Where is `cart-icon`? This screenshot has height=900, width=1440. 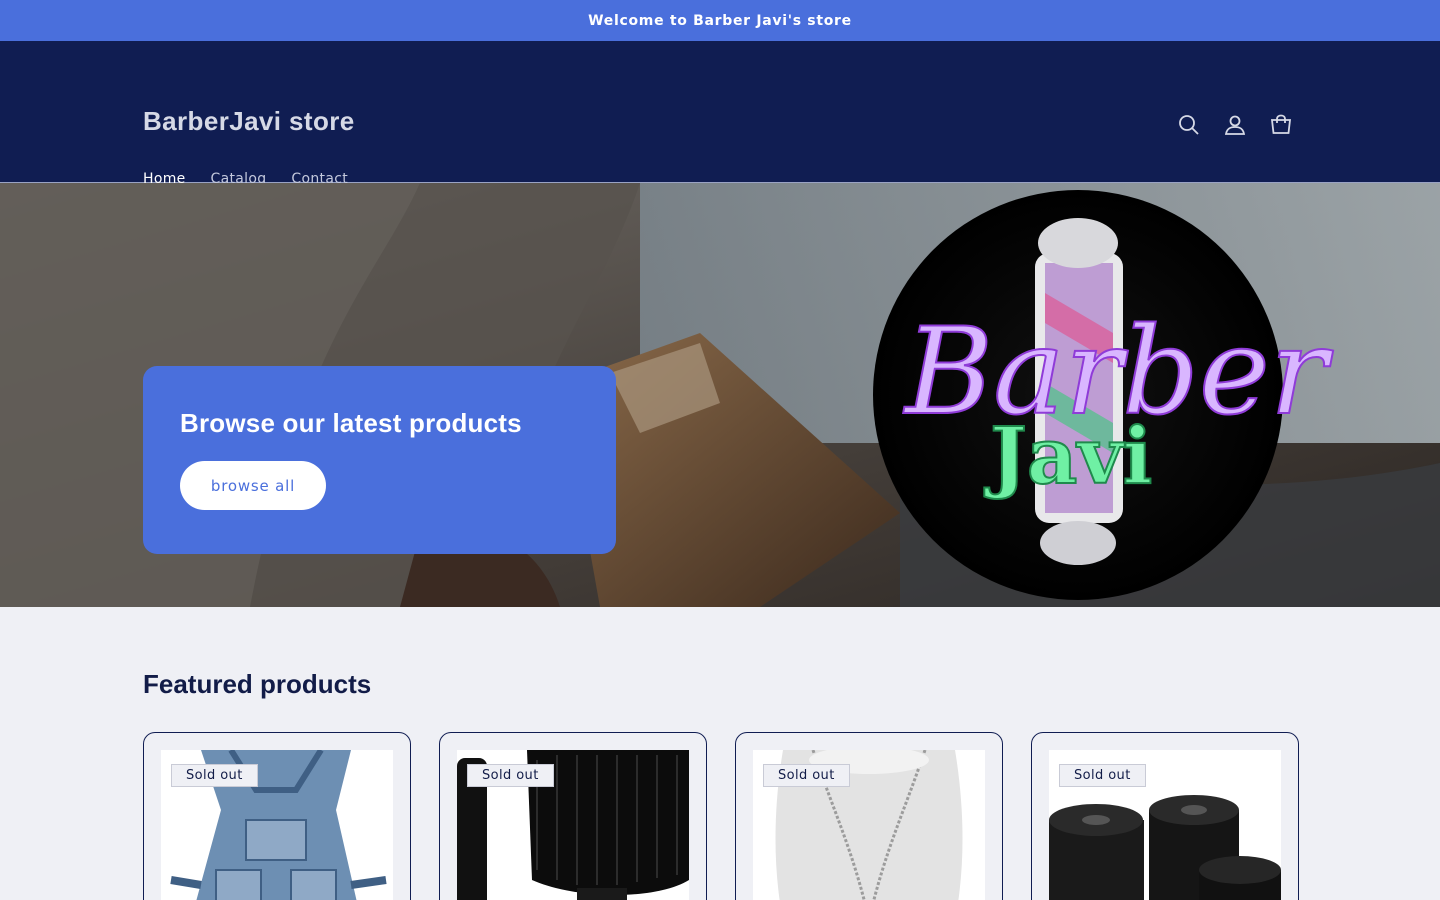
cart-icon is located at coordinates (1281, 125).